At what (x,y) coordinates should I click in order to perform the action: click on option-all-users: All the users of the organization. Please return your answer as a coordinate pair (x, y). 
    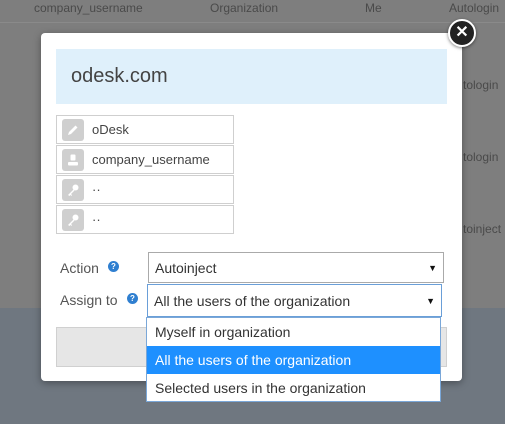
    Looking at the image, I should click on (293, 360).